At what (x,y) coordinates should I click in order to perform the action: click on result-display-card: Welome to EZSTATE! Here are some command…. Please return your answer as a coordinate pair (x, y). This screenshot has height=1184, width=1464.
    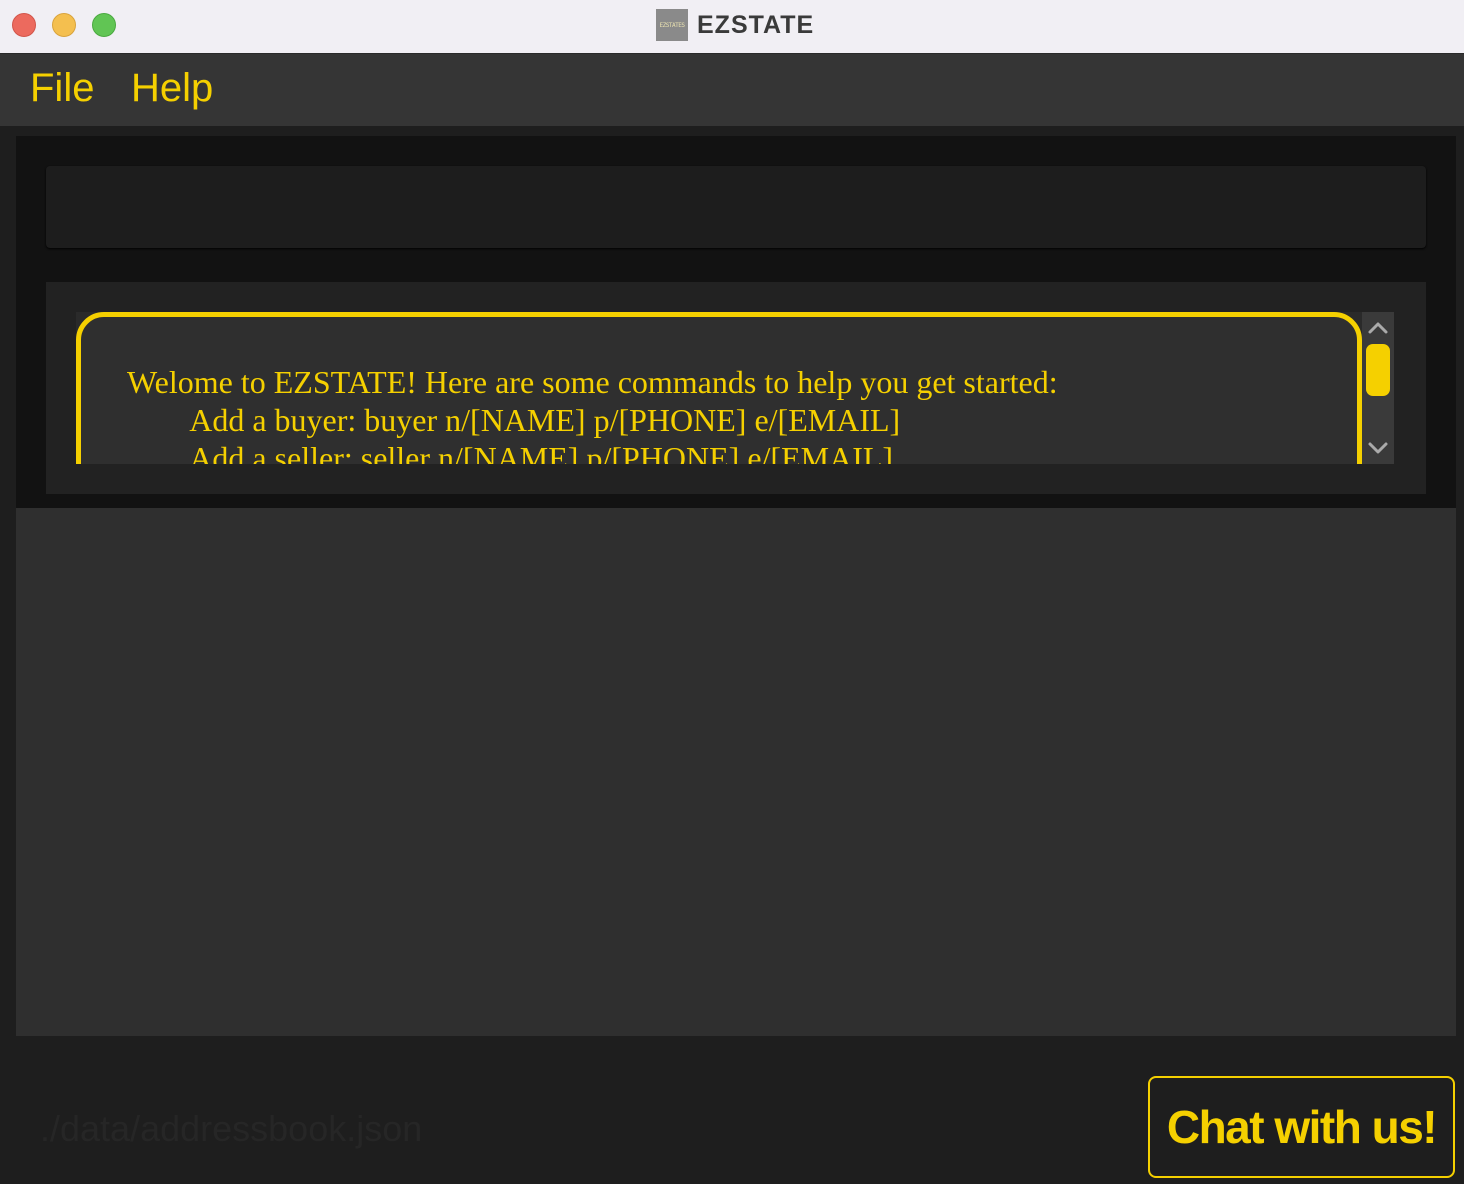
    Looking at the image, I should click on (719, 388).